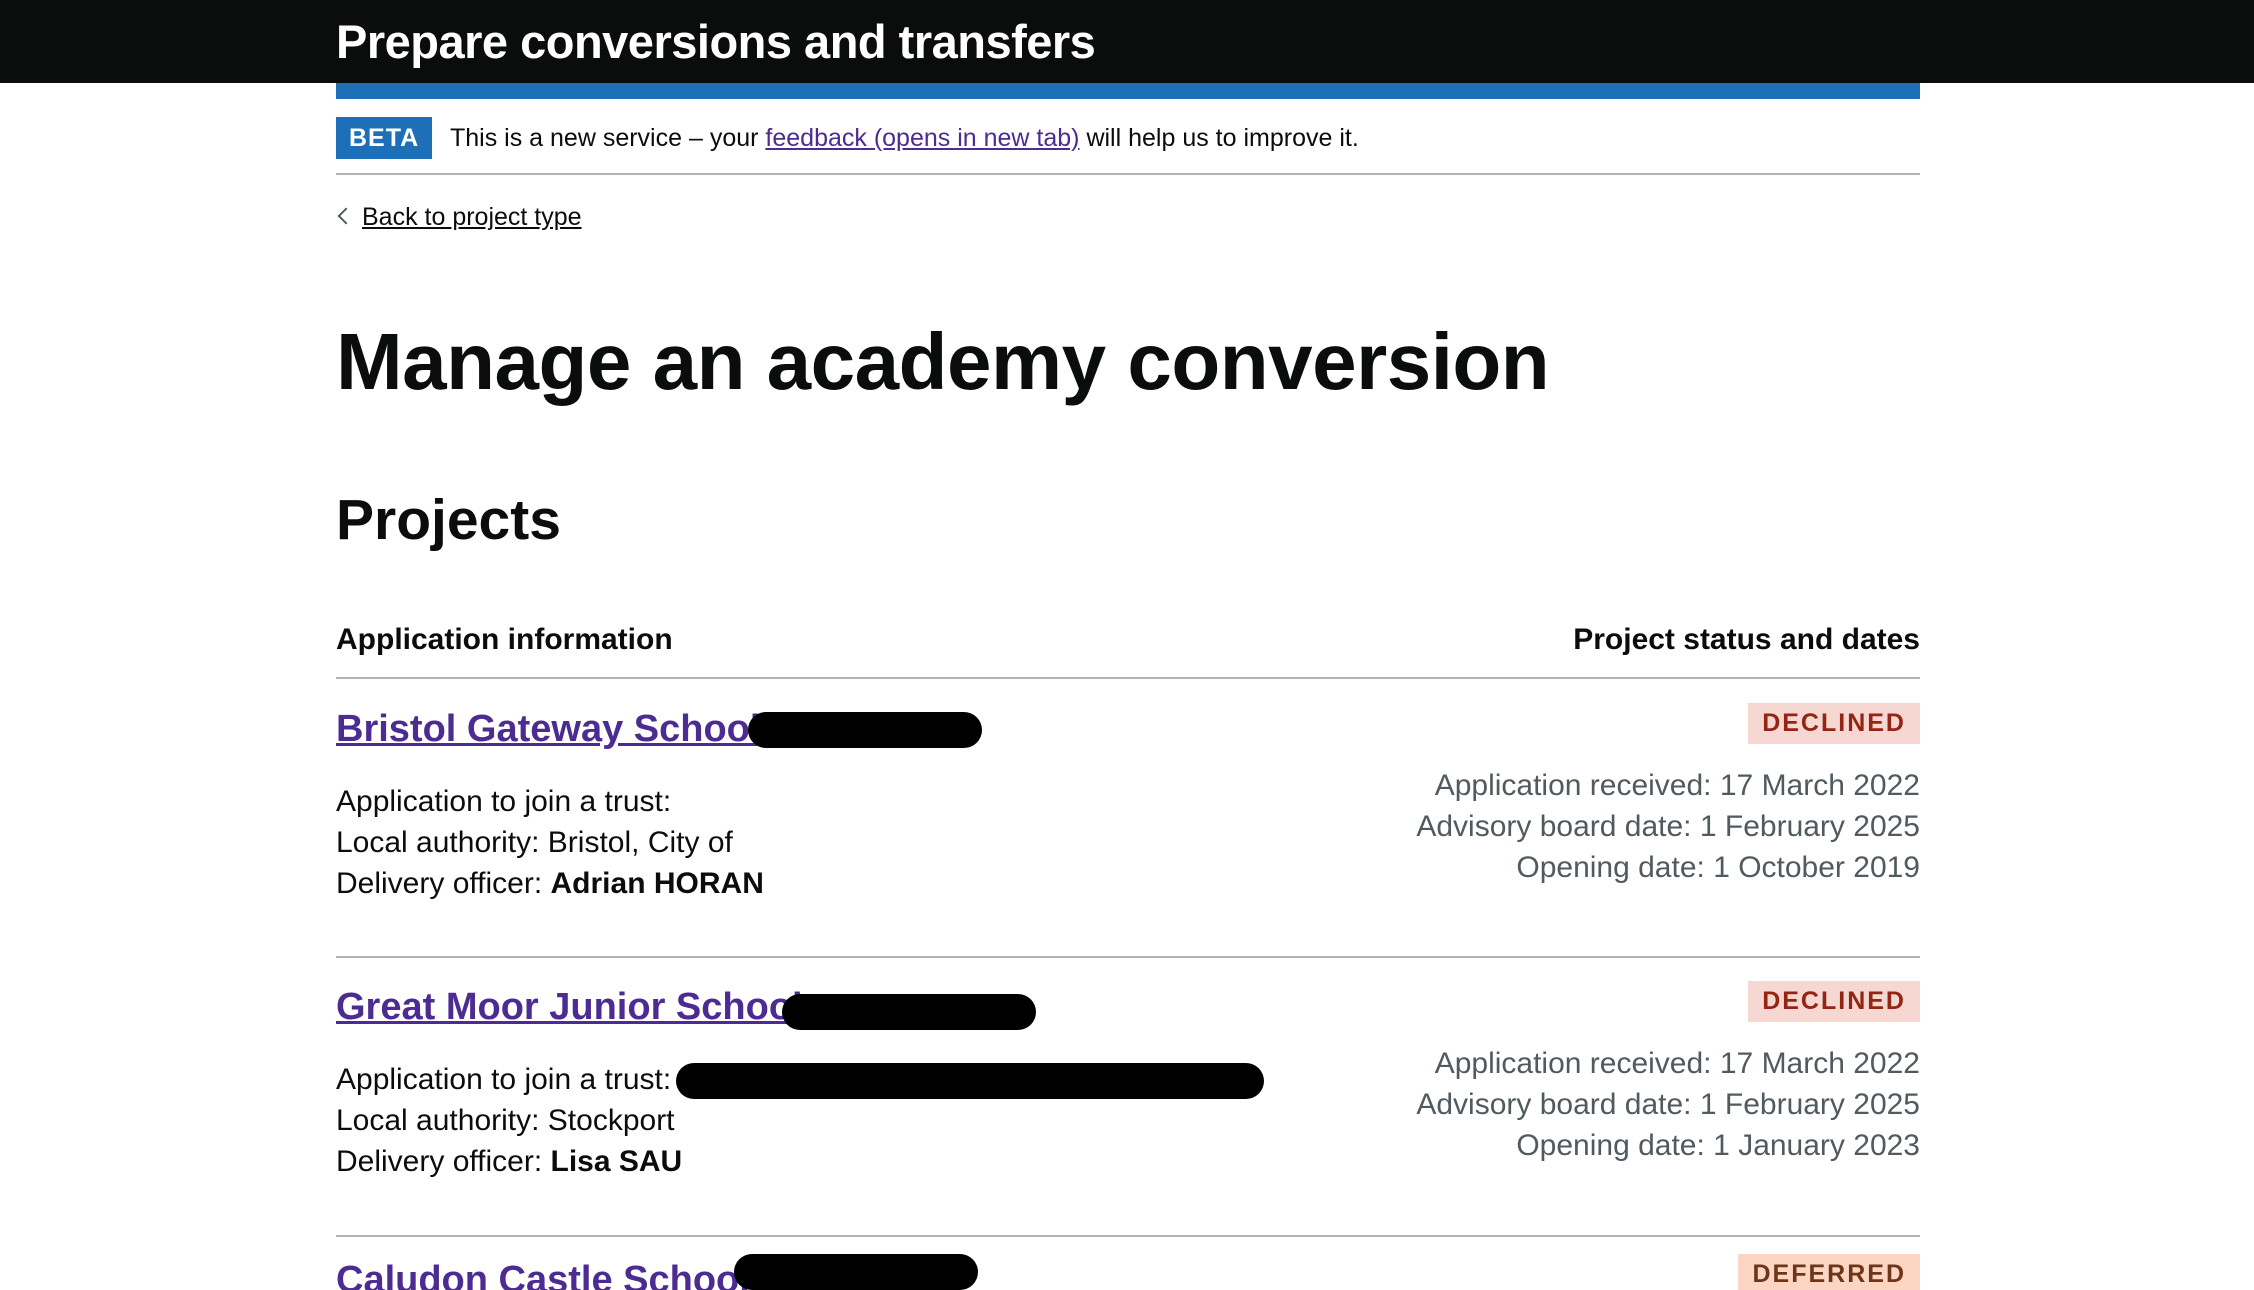  Describe the element at coordinates (1128, 1272) in the screenshot. I see `project-list-item: Caludon Castle School DEFERRED` at that location.